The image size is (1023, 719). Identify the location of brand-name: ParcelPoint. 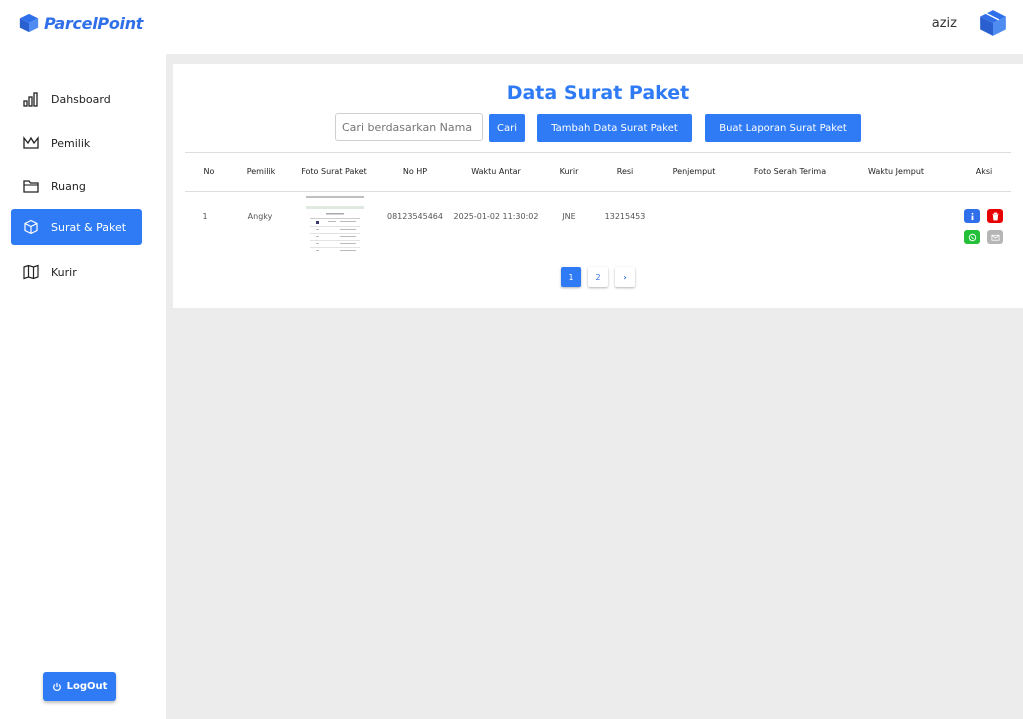
(94, 23).